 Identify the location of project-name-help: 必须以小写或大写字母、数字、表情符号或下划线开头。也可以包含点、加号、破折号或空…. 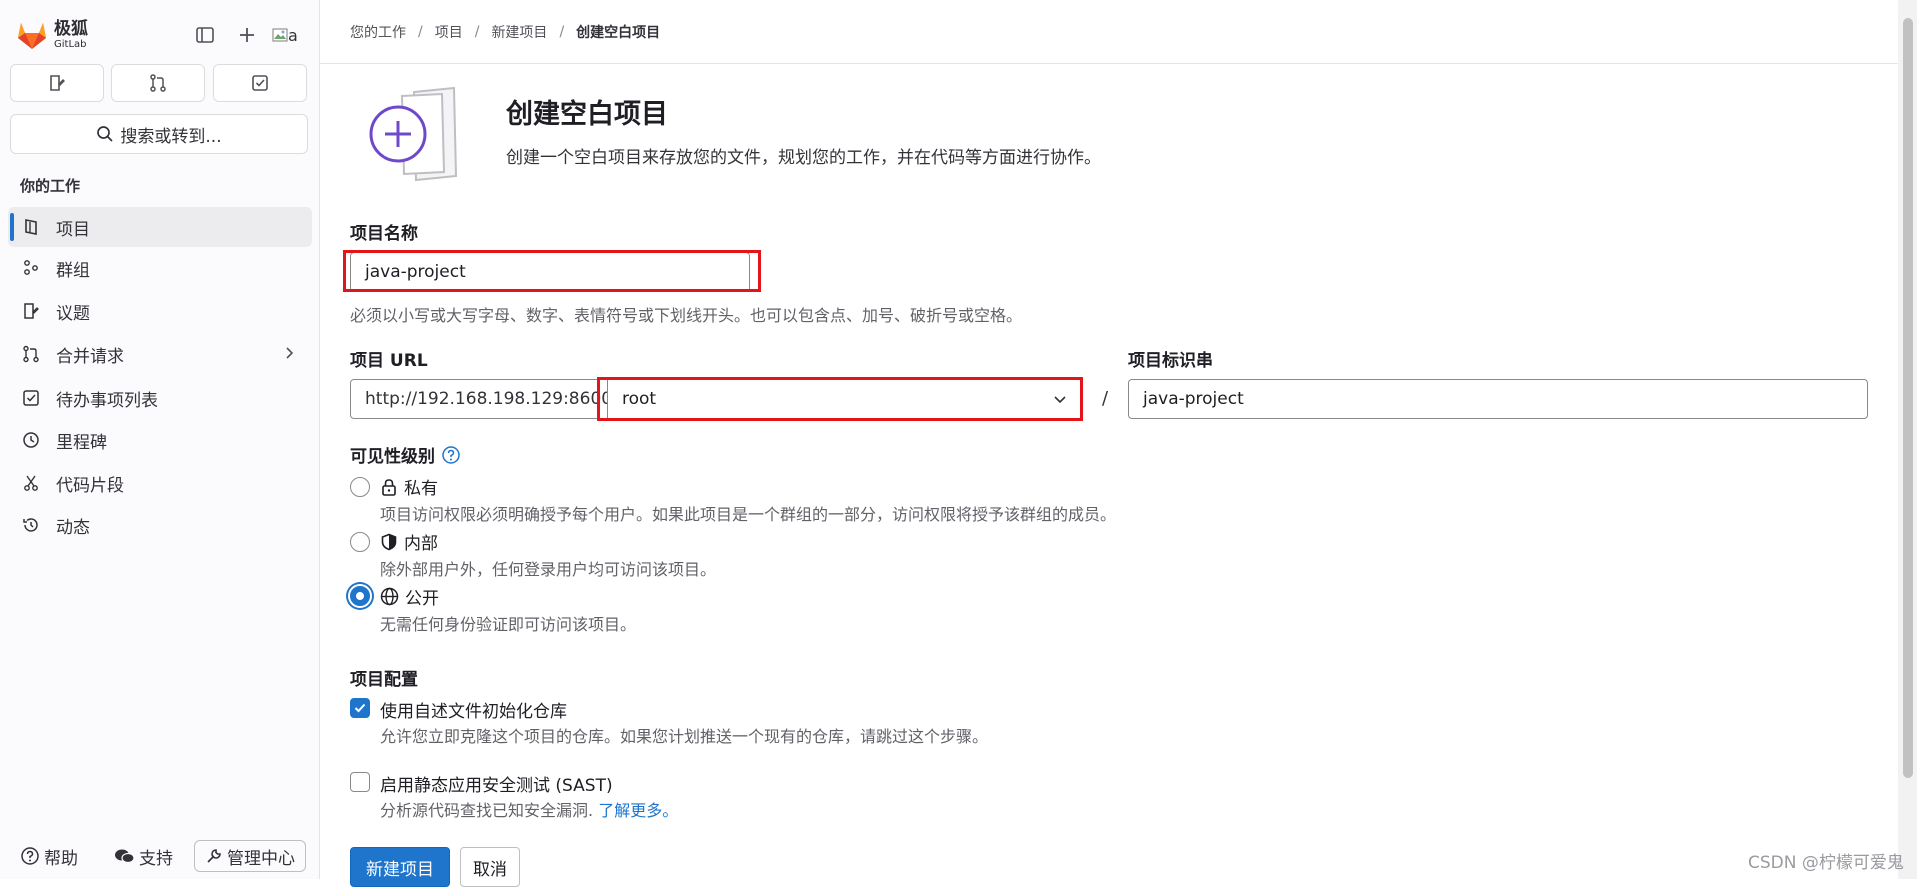
(686, 315).